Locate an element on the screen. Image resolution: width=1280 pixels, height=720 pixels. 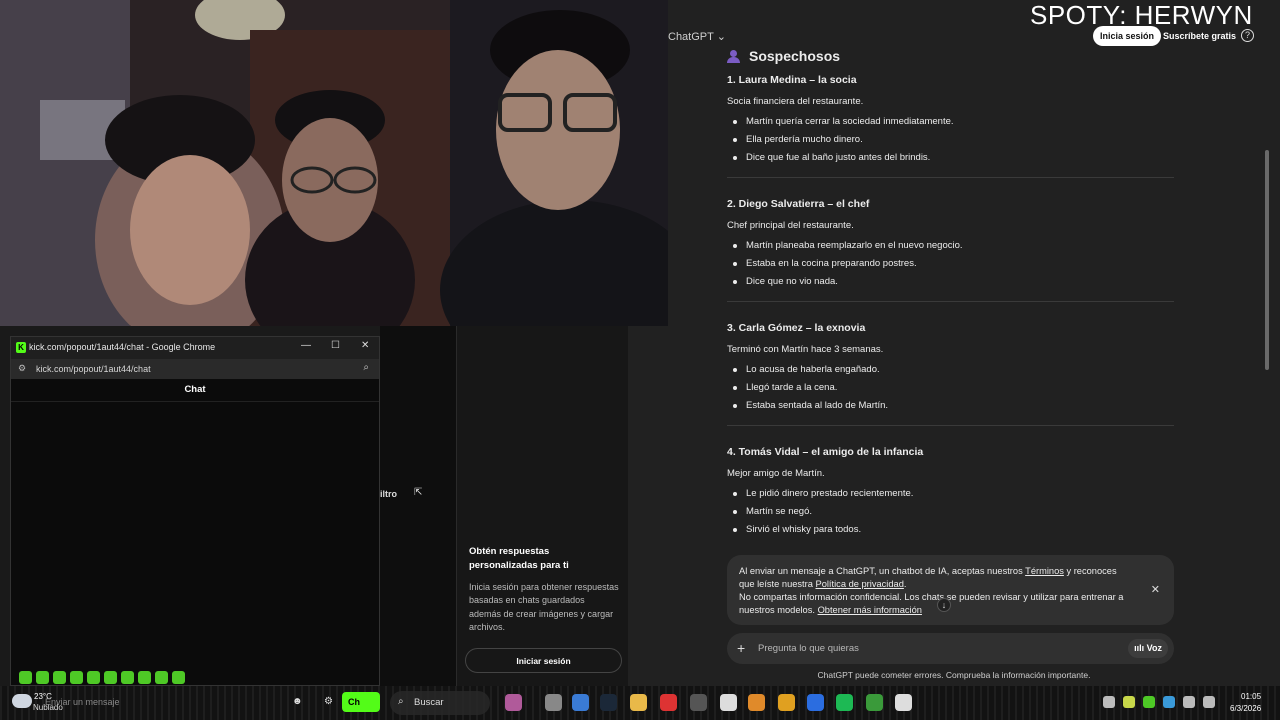
suspect-title: 4. Tomás Vidal – el amigo de la infancia is located at coordinates (825, 452).